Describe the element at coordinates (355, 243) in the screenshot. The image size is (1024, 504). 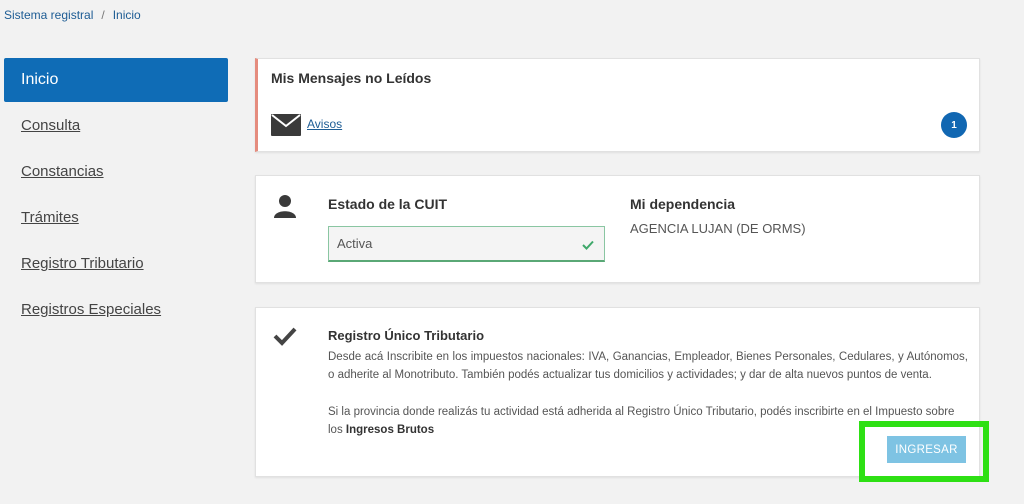
I see `cuit-status-value: Activa` at that location.